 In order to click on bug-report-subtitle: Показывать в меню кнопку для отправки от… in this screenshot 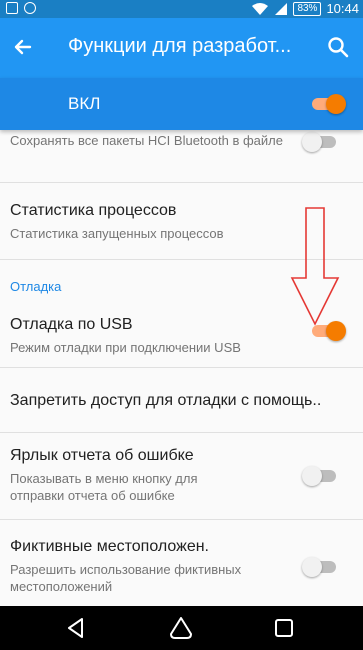, I will do `click(104, 487)`.